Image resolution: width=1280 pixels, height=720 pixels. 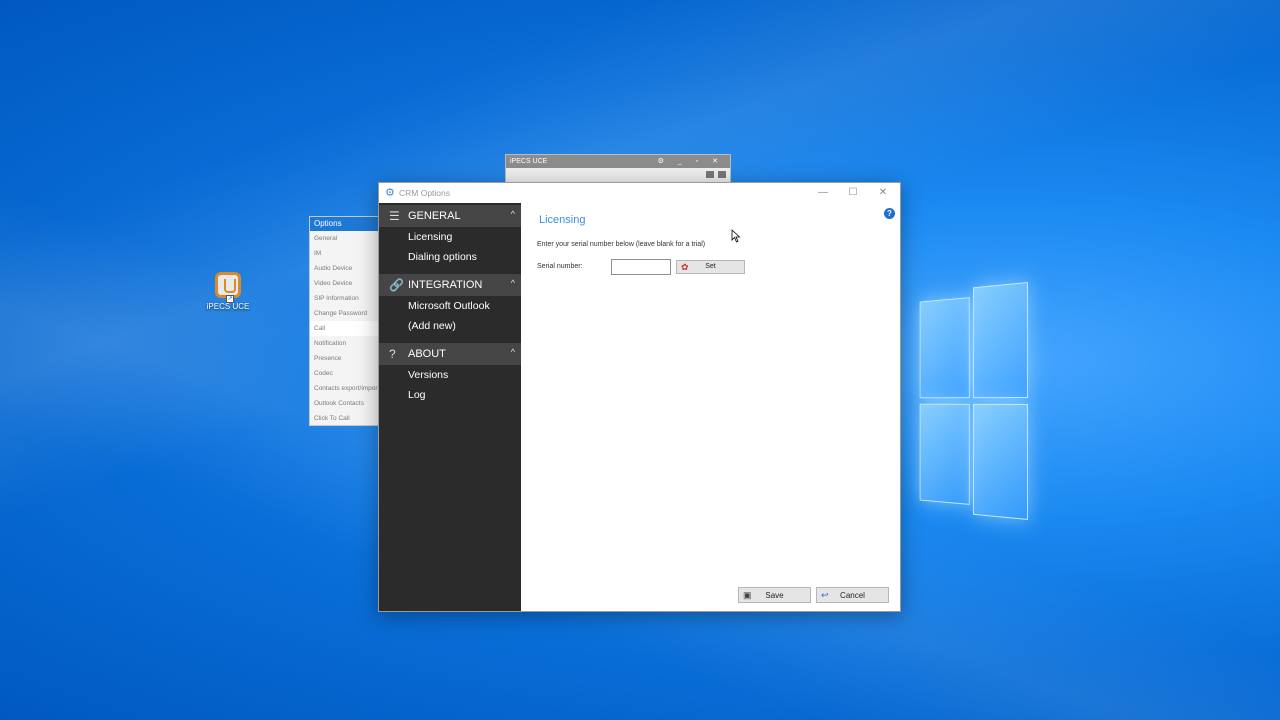 I want to click on options-item: Presence, so click(x=345, y=358).